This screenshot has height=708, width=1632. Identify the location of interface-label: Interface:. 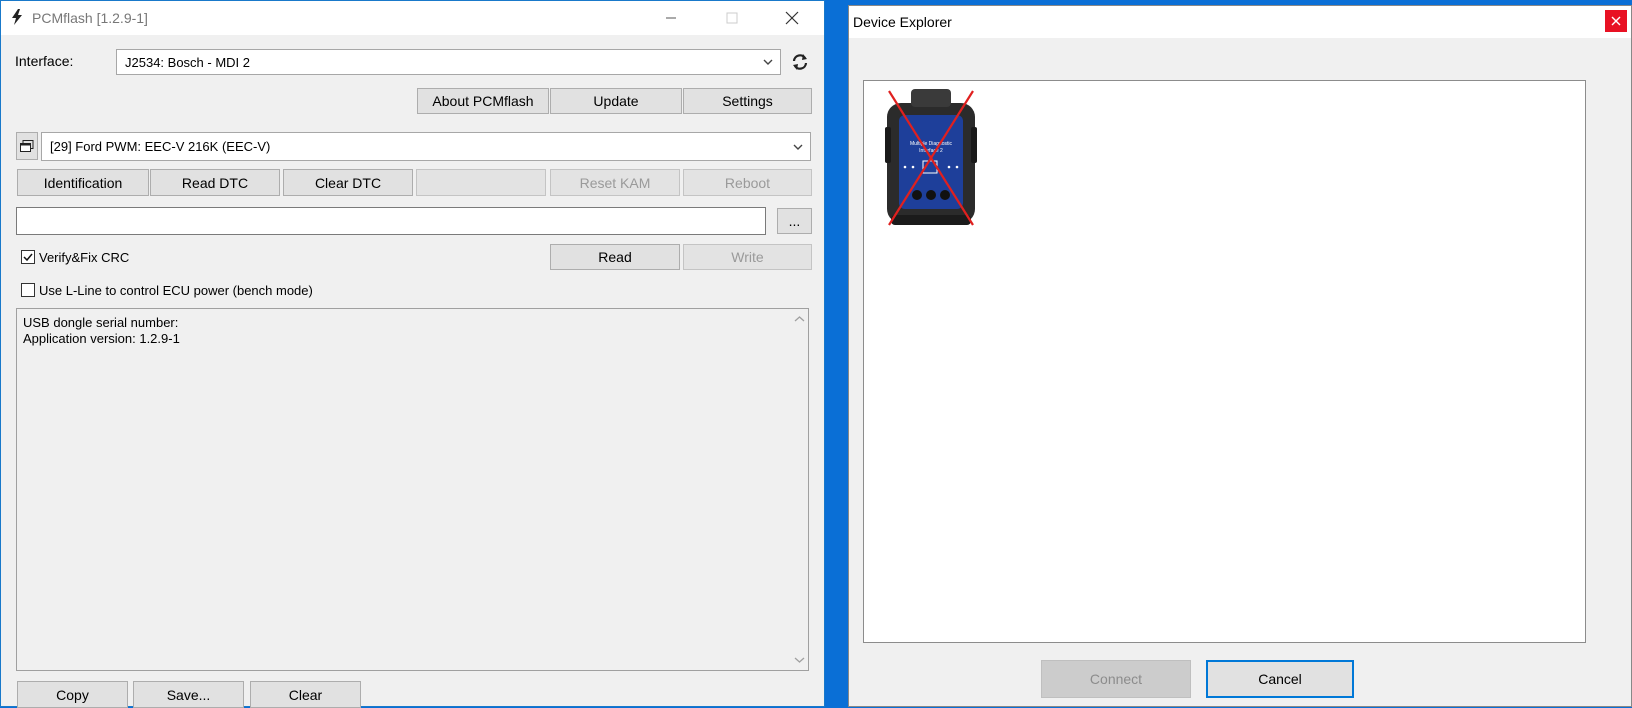
(44, 61).